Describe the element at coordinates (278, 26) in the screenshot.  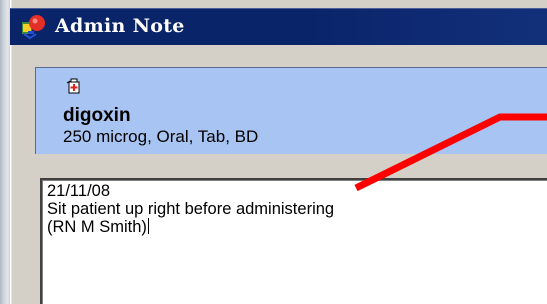
I see `title-bar: Admin Note` at that location.